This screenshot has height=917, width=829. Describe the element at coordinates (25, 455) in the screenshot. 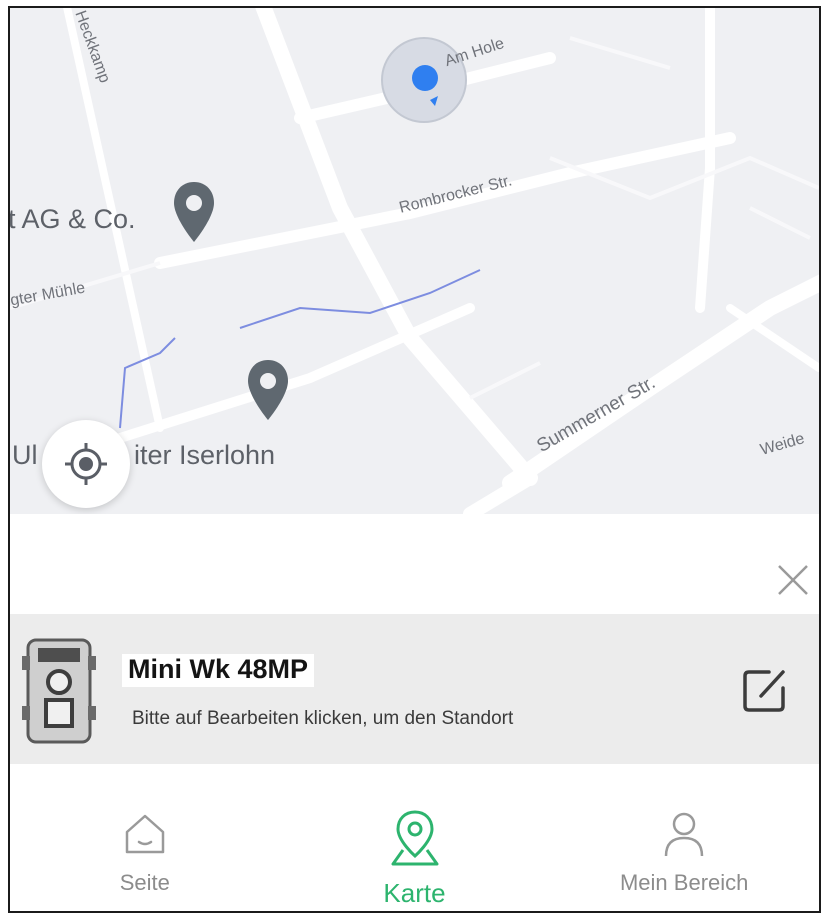

I see `poi-label: Ul` at that location.